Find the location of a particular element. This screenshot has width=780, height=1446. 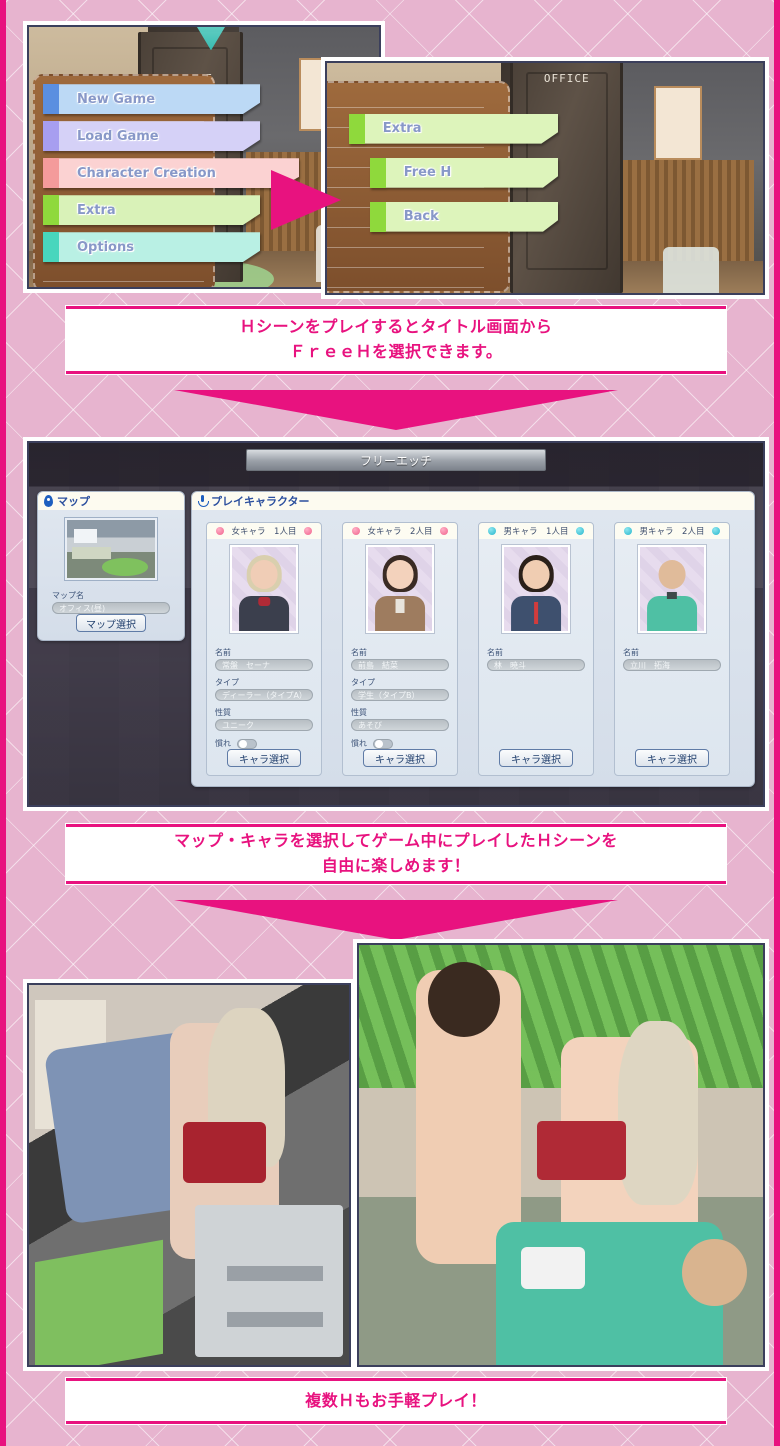

menu-item-label: Options is located at coordinates (105, 247).